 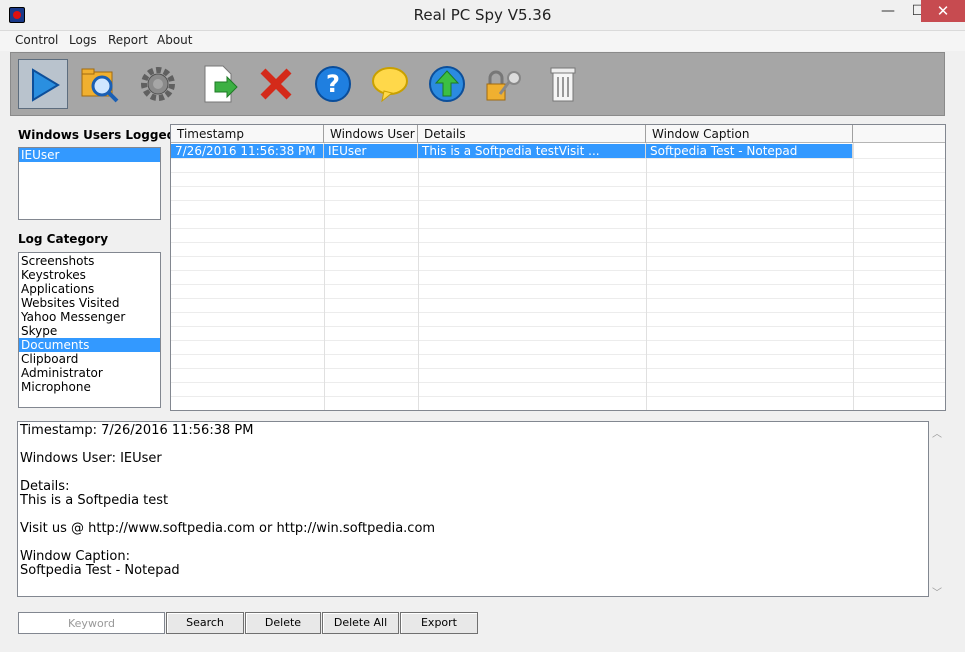 I want to click on menu-report: Report, so click(x=128, y=40).